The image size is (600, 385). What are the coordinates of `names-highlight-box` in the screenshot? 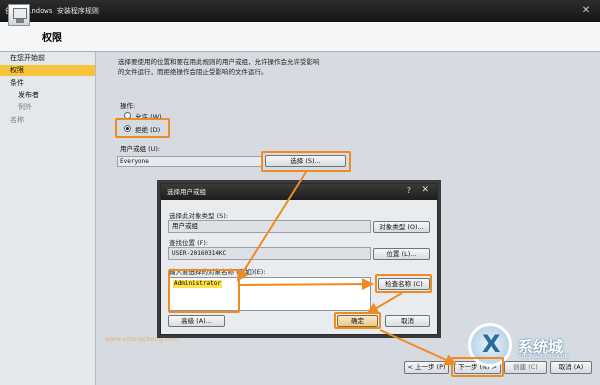 It's located at (204, 291).